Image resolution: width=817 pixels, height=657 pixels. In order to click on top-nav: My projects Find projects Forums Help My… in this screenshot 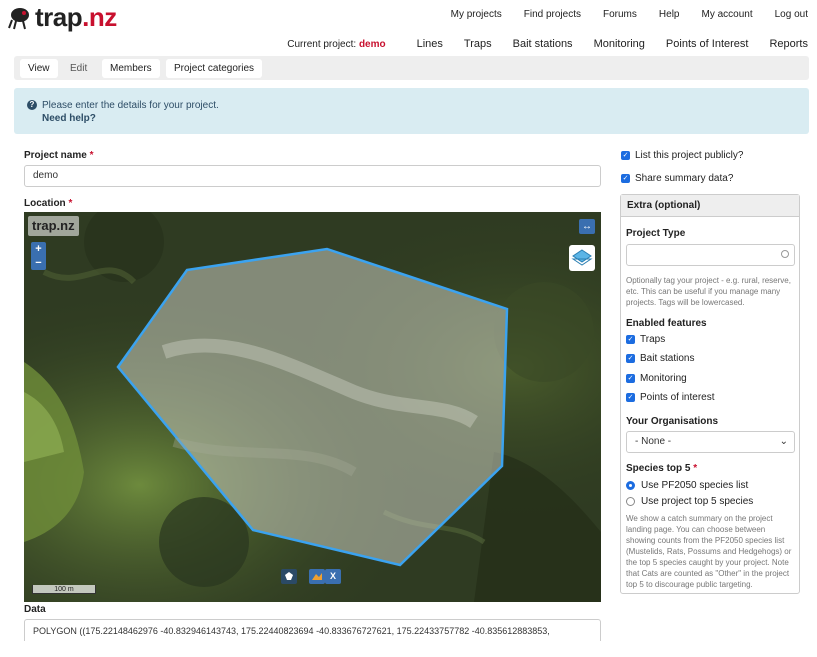, I will do `click(618, 14)`.